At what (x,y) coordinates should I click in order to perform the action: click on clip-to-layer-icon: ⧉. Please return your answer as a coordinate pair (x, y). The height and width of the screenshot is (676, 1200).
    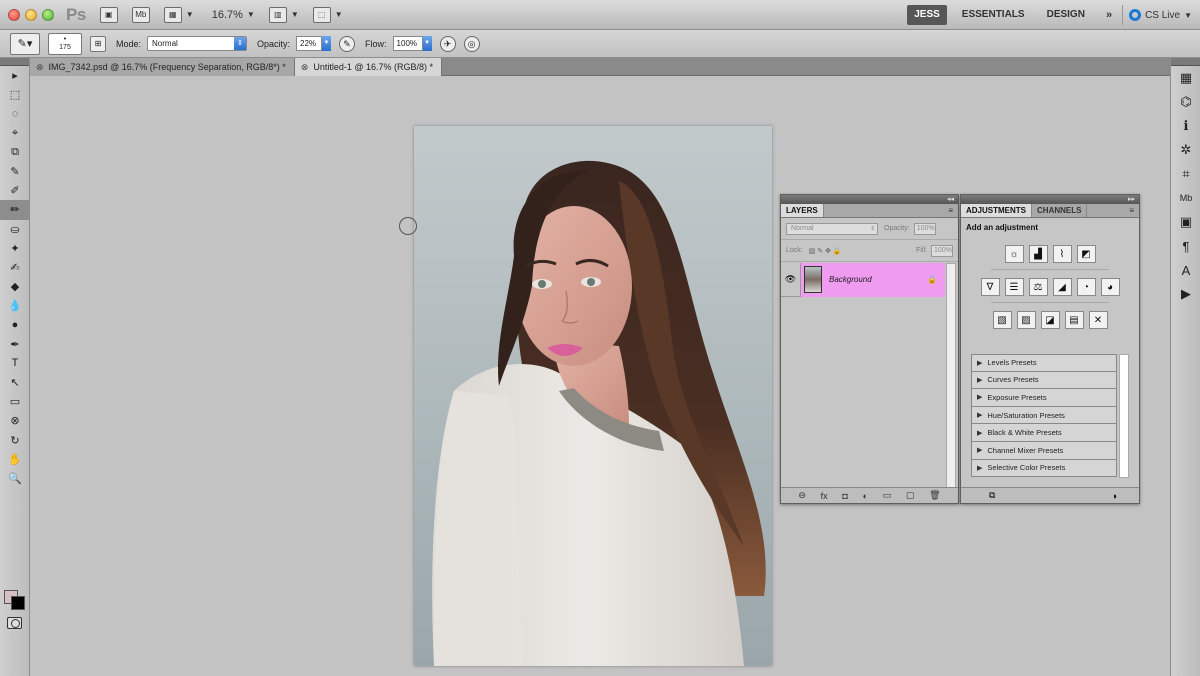
    Looking at the image, I should click on (992, 495).